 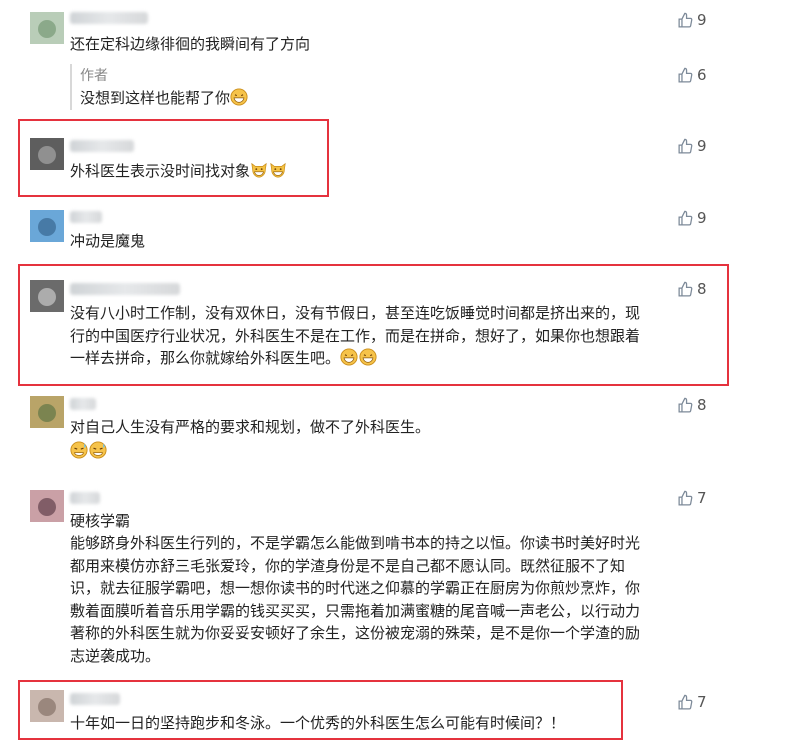 I want to click on comment-line: 行的中国医疗行业状况，外科医生不是在工作，而是在拼命，想好了，如果你也想跟着, so click(x=355, y=335).